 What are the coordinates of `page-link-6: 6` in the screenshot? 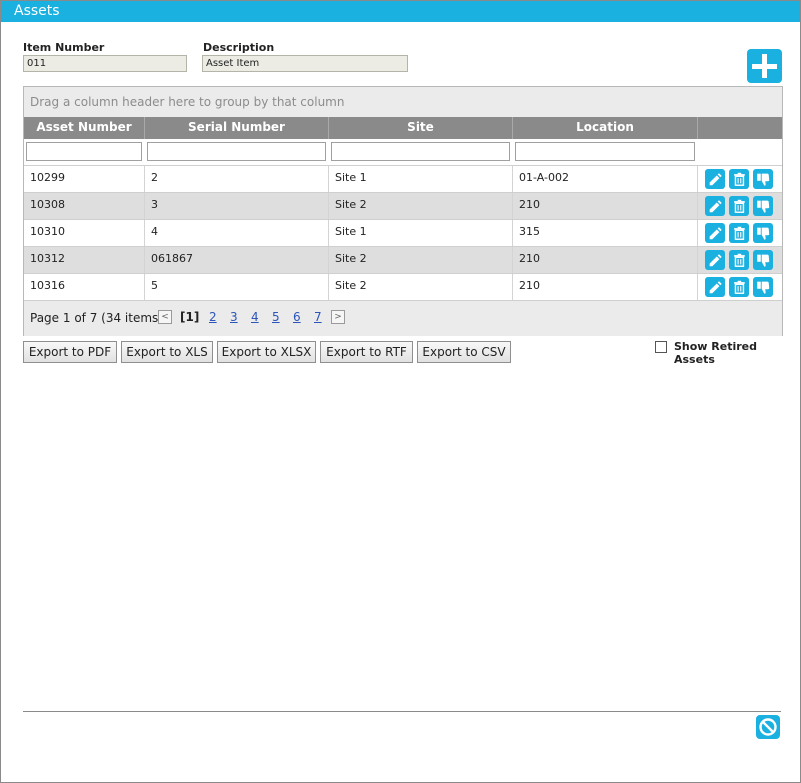 It's located at (297, 317).